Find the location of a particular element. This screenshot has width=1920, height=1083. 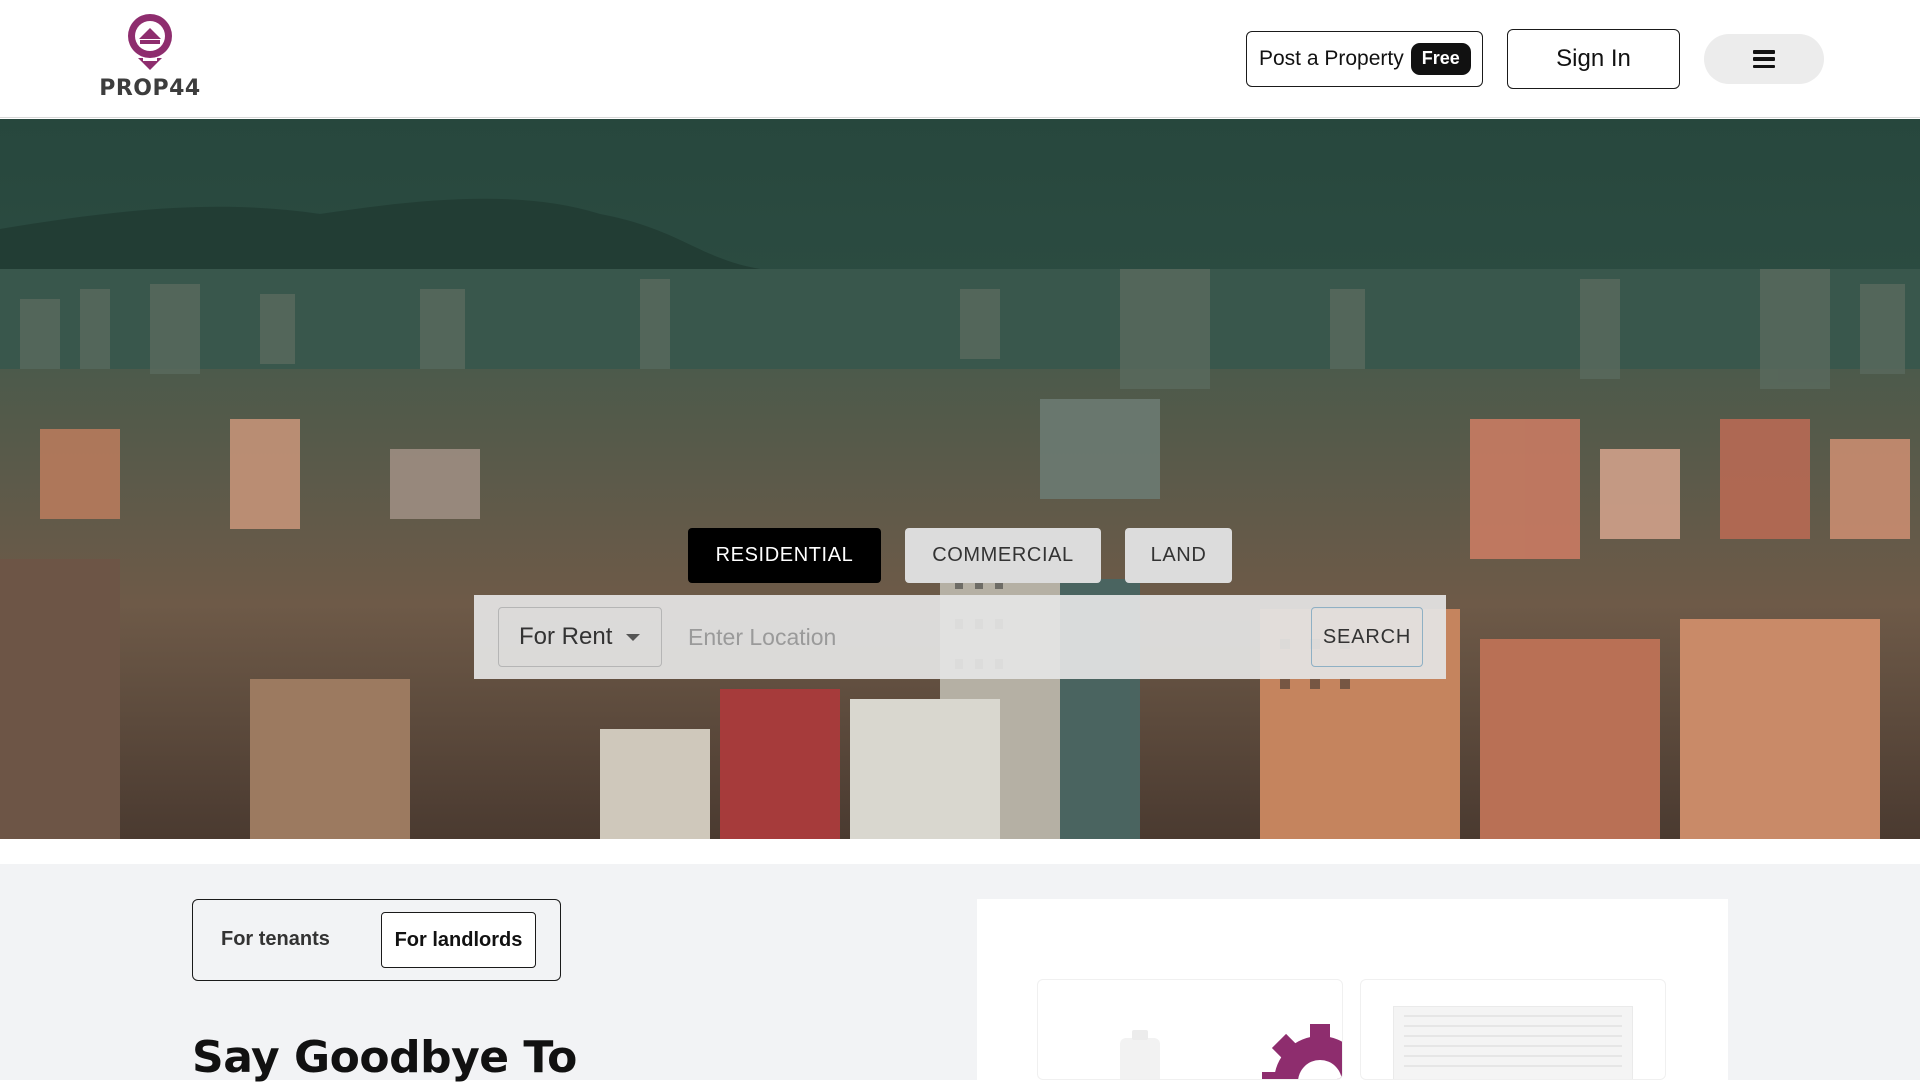

illustration-panel-left is located at coordinates (1190, 1029).